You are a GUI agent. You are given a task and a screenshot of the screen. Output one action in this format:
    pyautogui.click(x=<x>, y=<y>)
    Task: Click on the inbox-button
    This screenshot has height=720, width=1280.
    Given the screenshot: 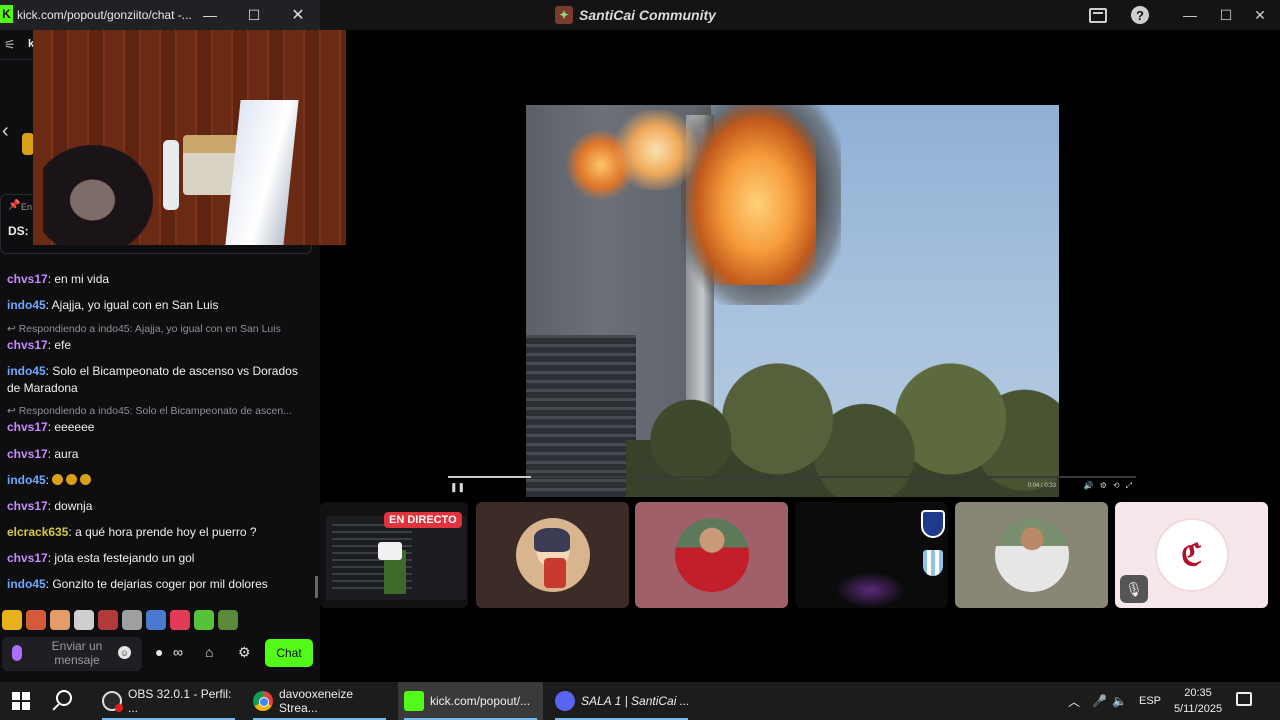 What is the action you would take?
    pyautogui.click(x=1098, y=15)
    